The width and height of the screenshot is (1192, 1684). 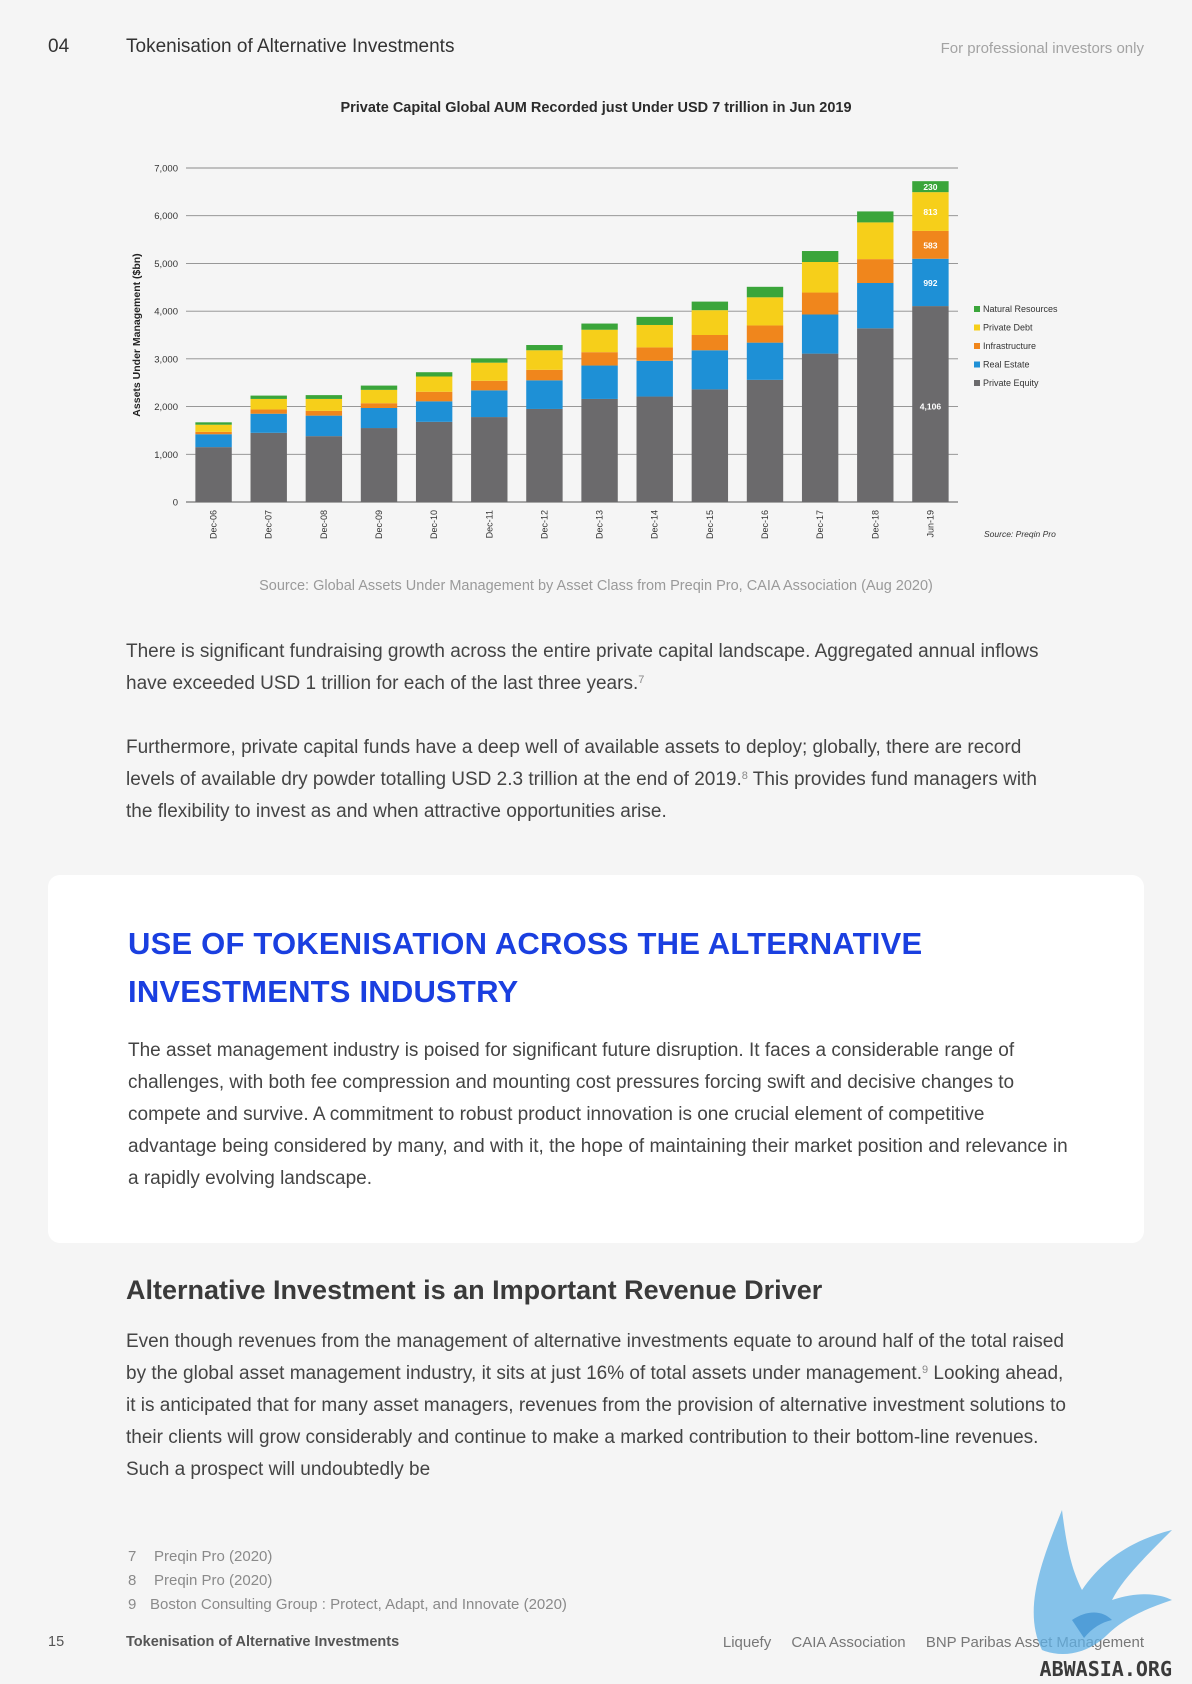 I want to click on x-tick-label: Dec-07, so click(x=269, y=524).